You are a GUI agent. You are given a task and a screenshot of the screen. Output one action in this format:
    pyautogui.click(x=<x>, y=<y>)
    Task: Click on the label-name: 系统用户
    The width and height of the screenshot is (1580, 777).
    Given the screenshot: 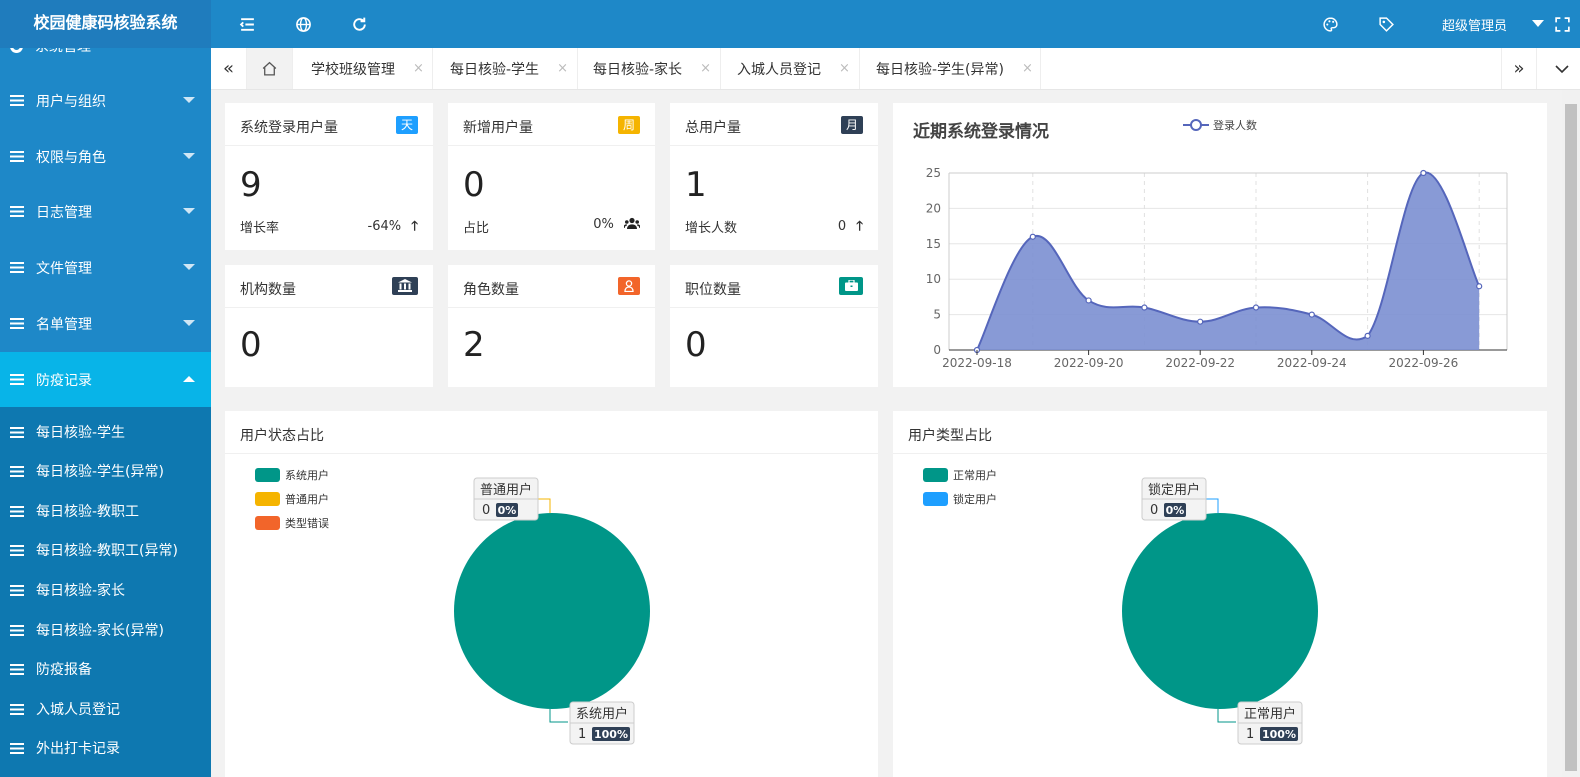 What is the action you would take?
    pyautogui.click(x=602, y=714)
    